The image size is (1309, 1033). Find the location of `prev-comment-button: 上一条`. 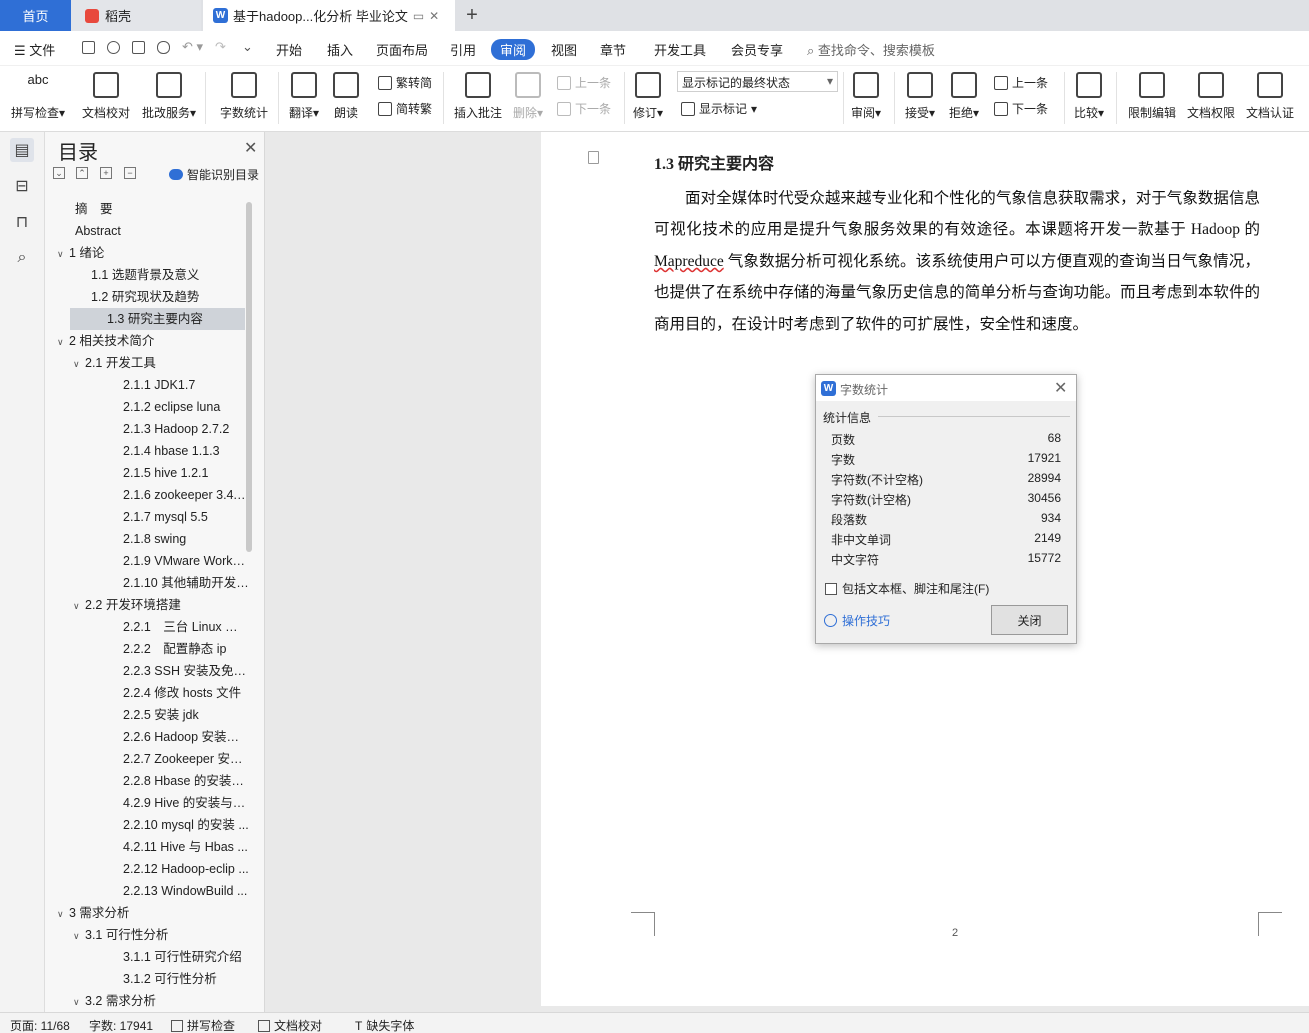

prev-comment-button: 上一条 is located at coordinates (584, 82).